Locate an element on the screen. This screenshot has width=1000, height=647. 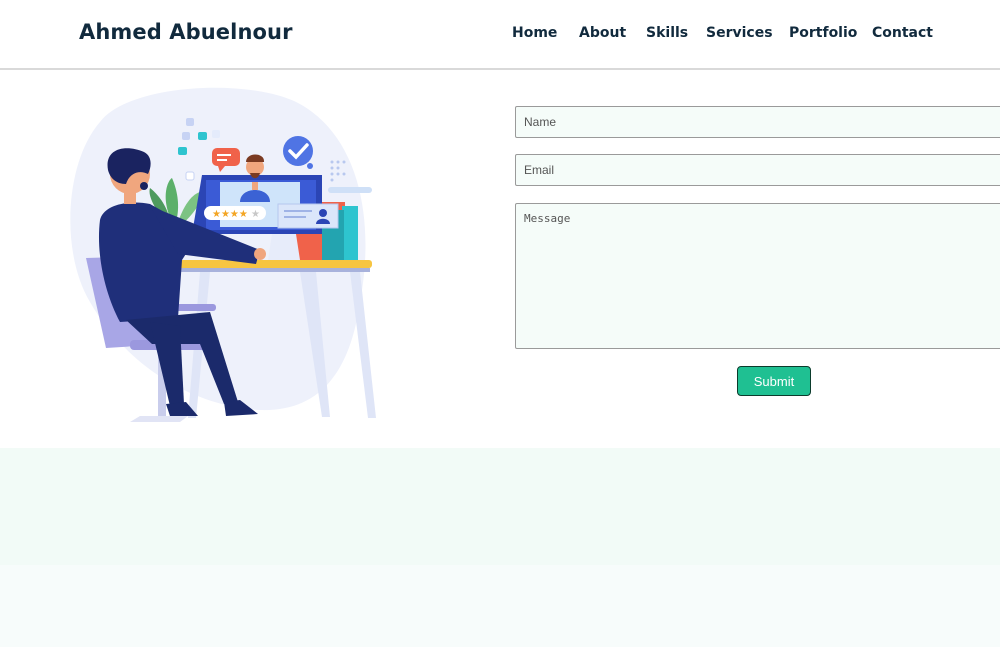
nav-skills-link: Skills is located at coordinates (667, 33).